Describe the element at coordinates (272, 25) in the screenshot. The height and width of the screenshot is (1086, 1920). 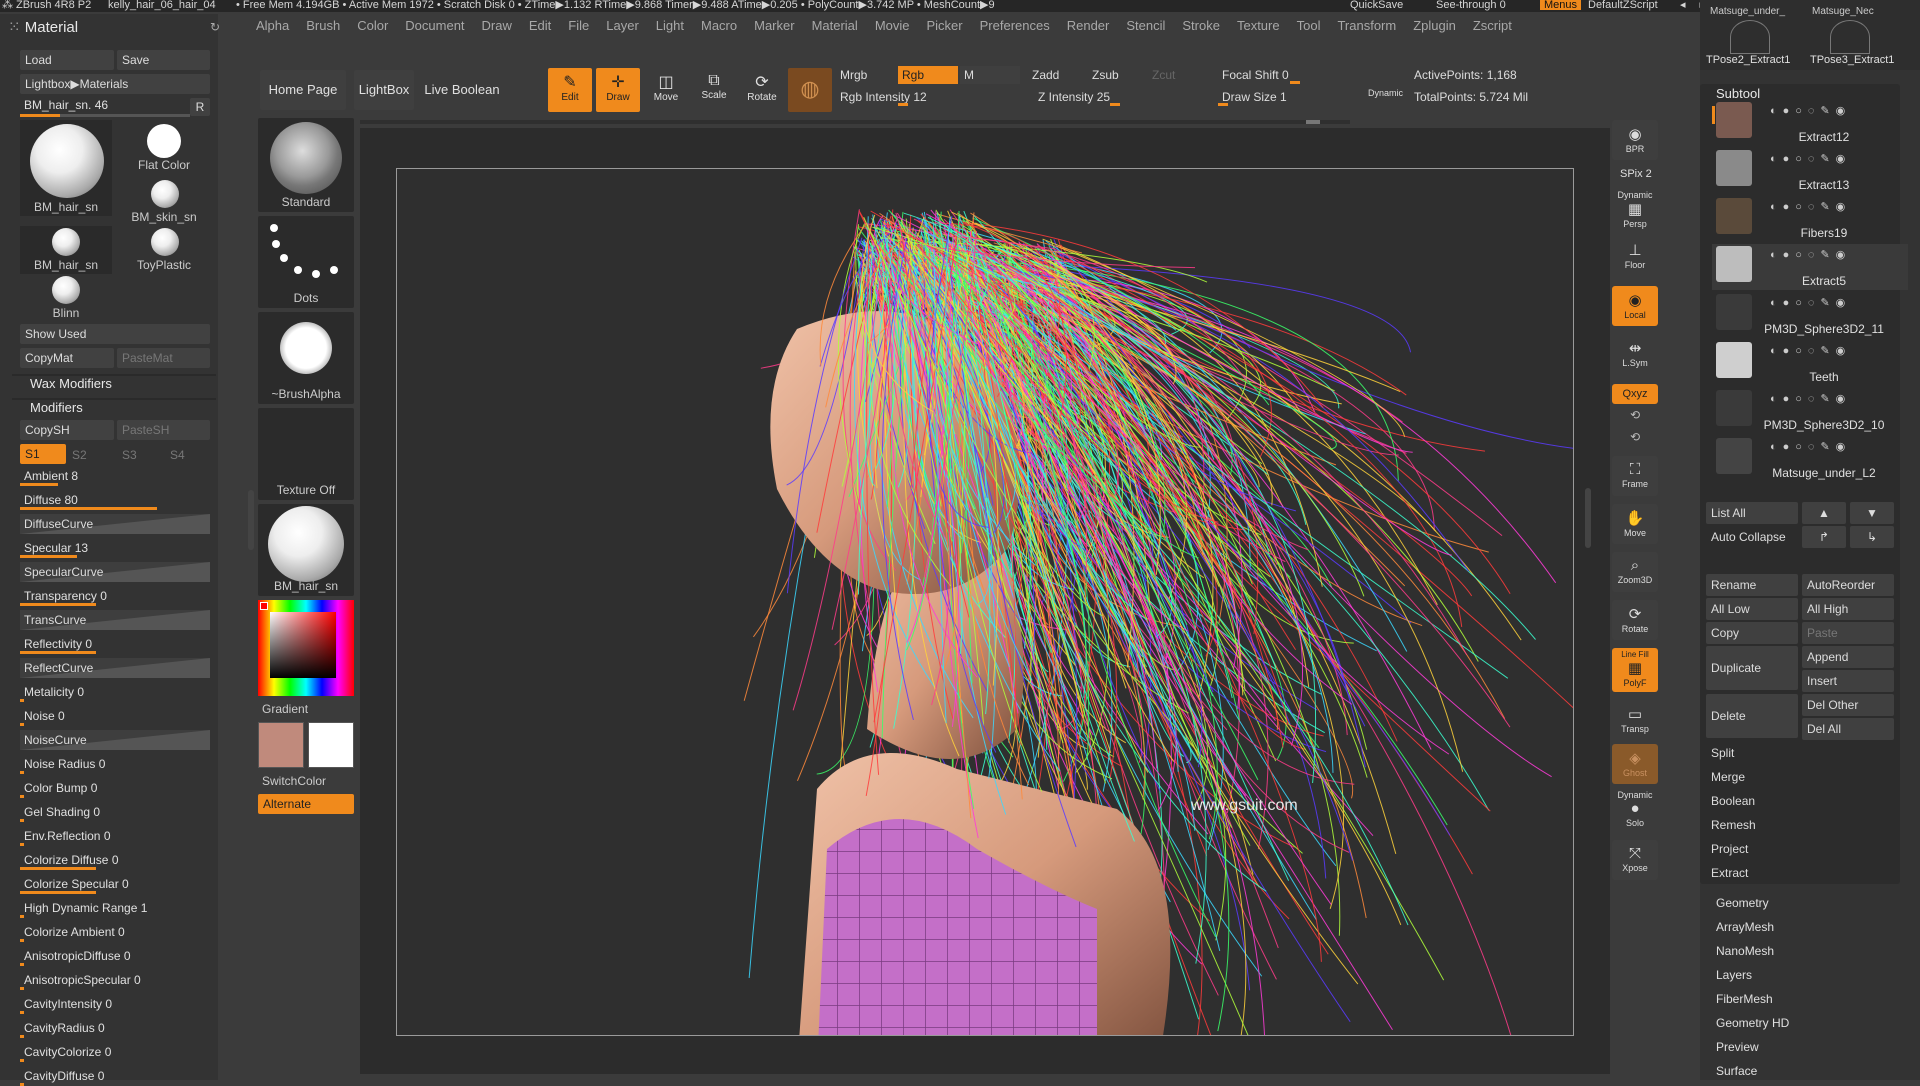
I see `menu-alpha: Alpha` at that location.